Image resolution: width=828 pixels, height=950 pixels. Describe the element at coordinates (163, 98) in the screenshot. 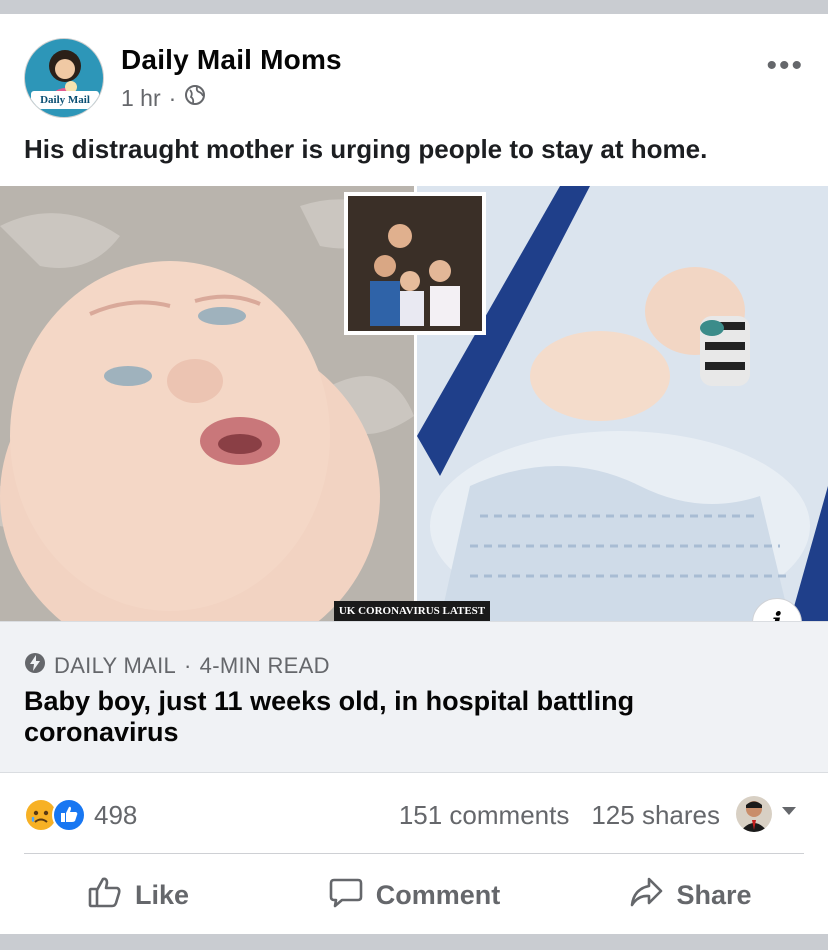

I see `post-meta: 1 hr ·` at that location.